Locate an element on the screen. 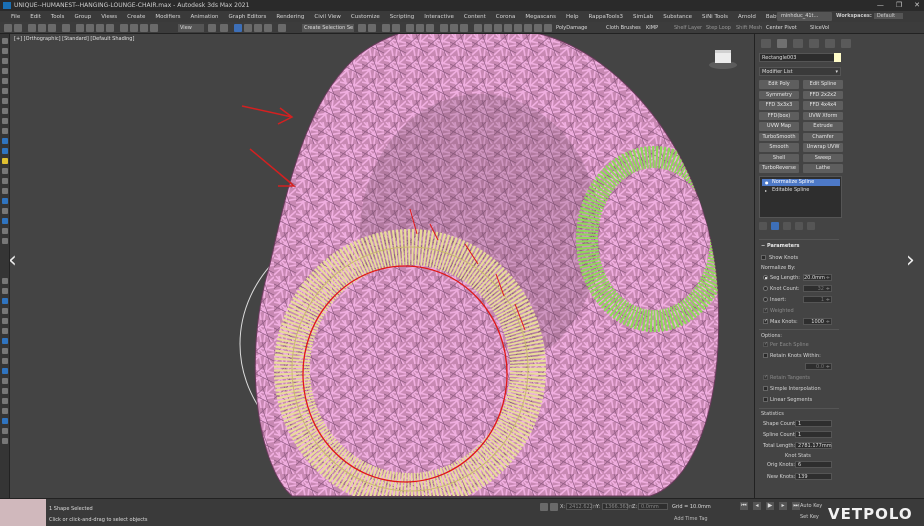 This screenshot has height=526, width=924. railclone-icon is located at coordinates (538, 28).